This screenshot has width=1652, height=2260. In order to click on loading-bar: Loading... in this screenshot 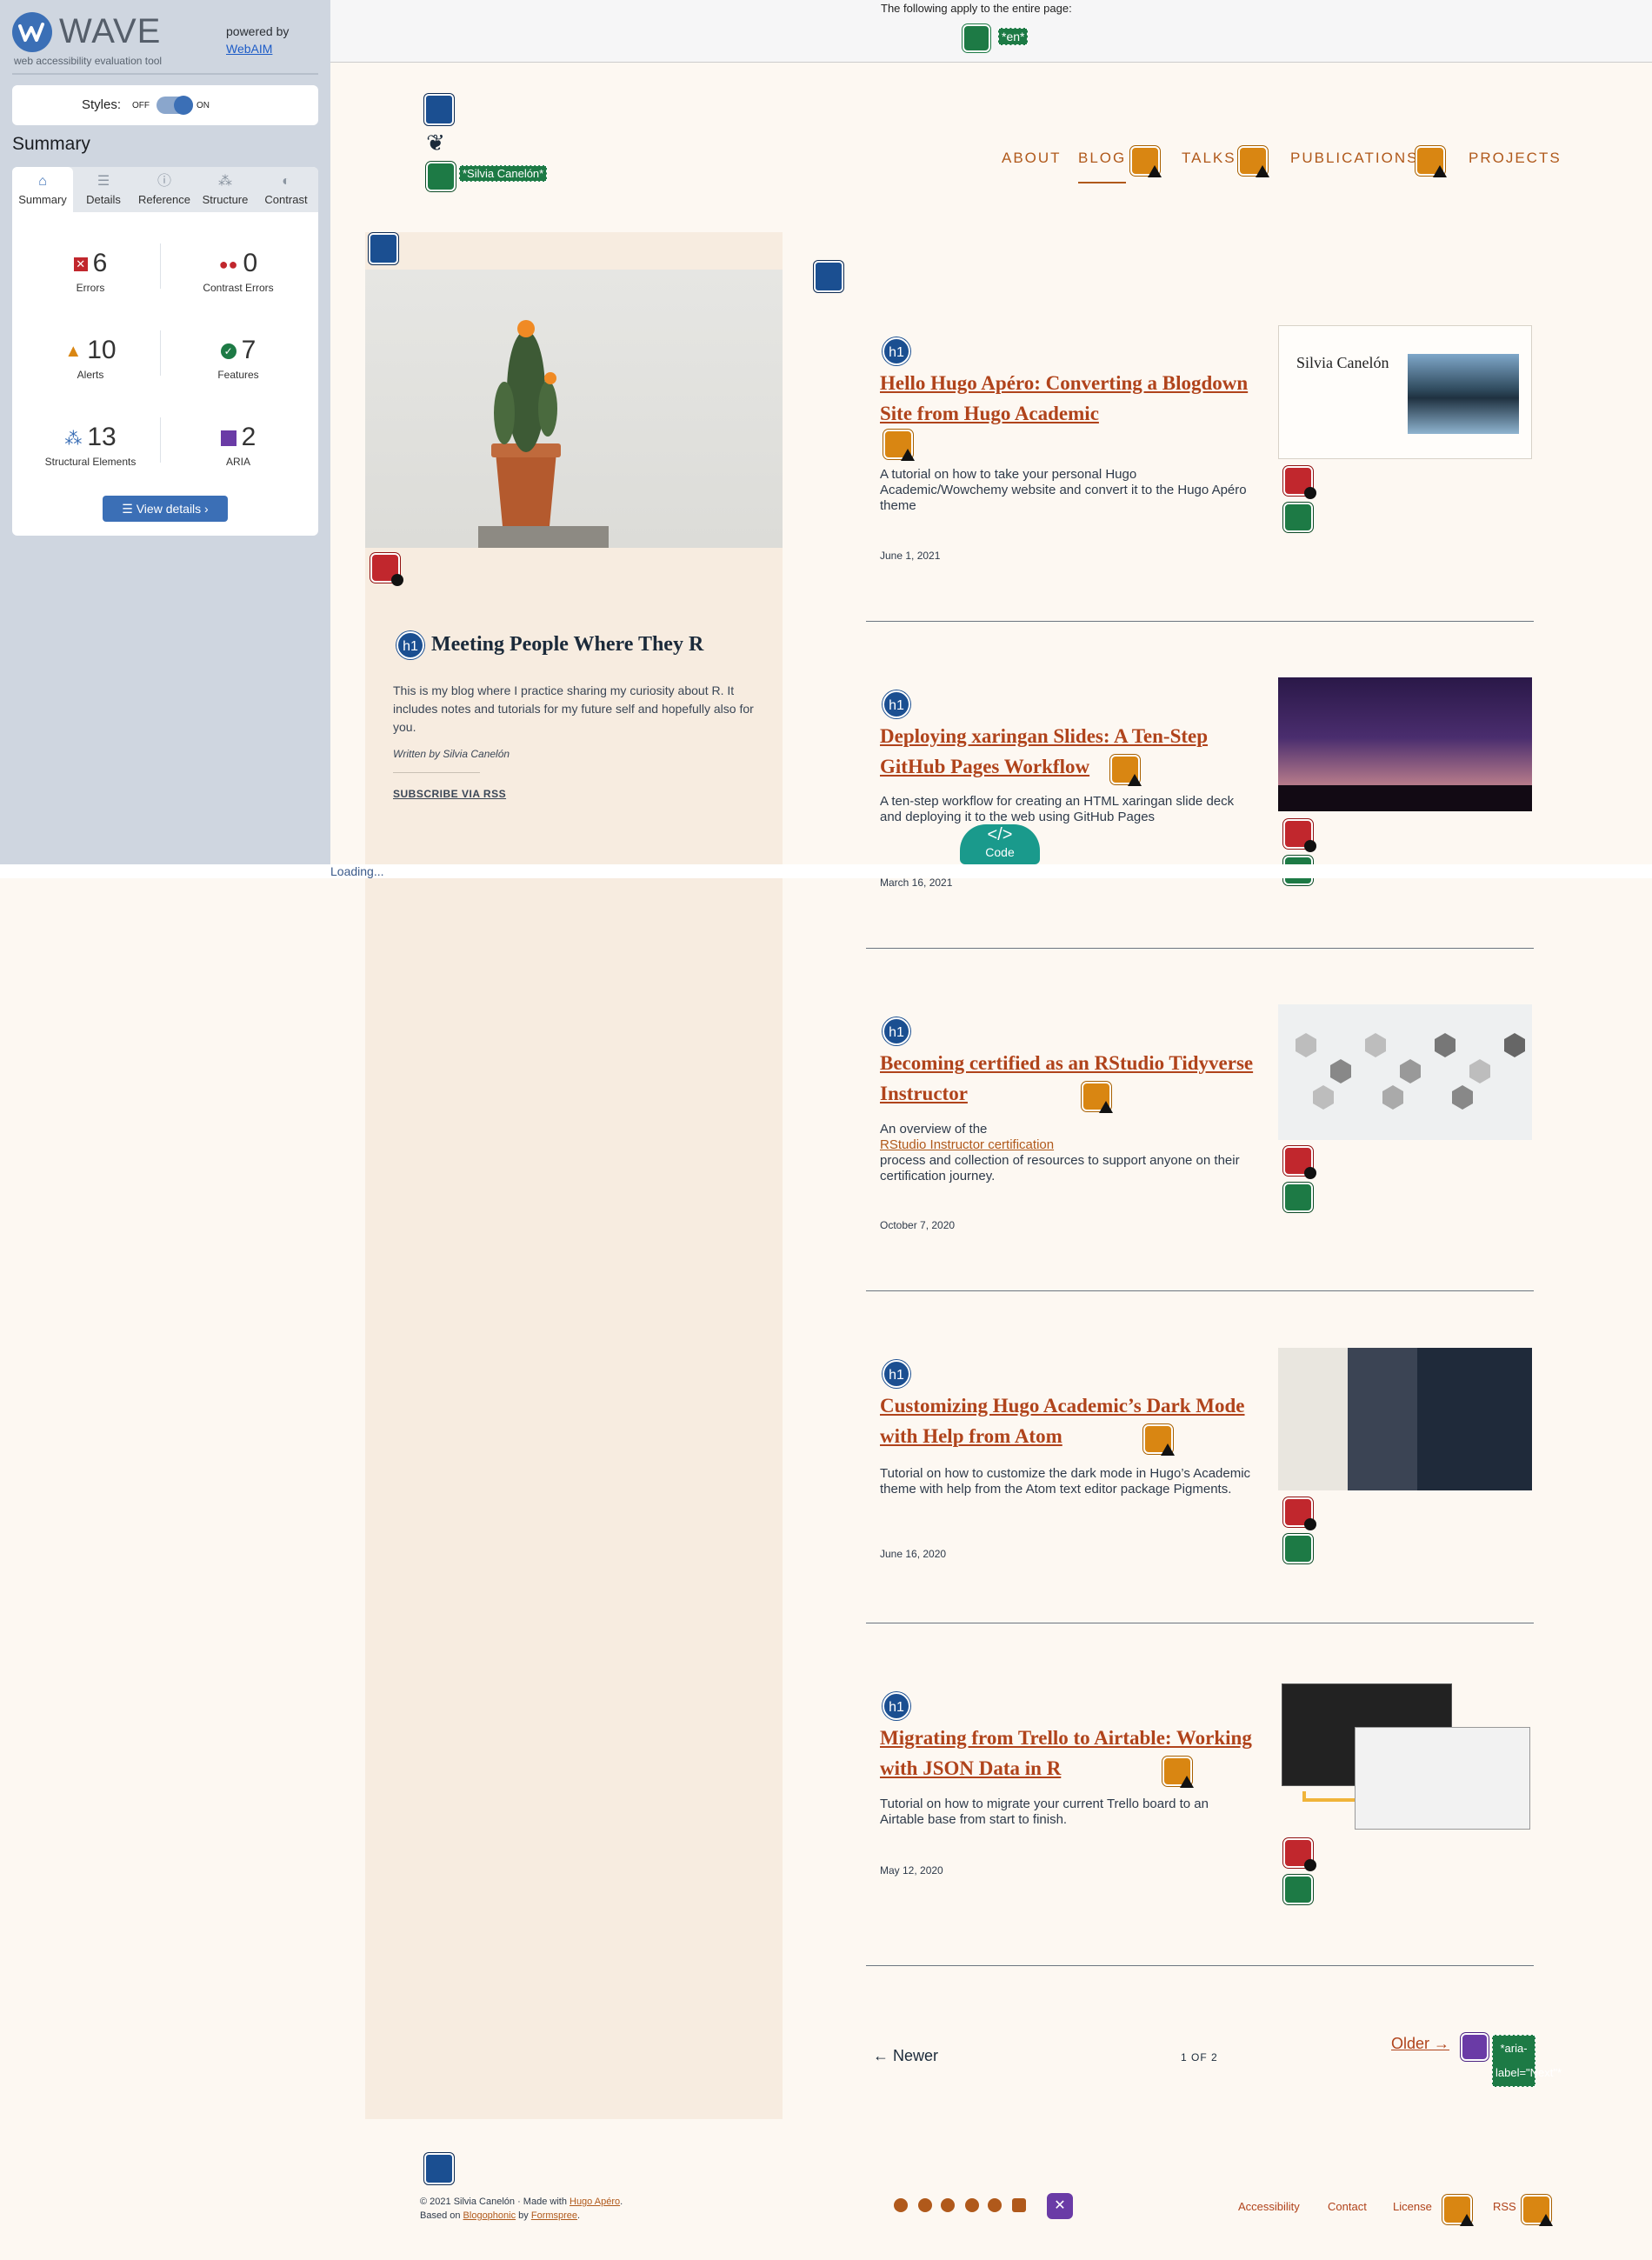, I will do `click(826, 871)`.